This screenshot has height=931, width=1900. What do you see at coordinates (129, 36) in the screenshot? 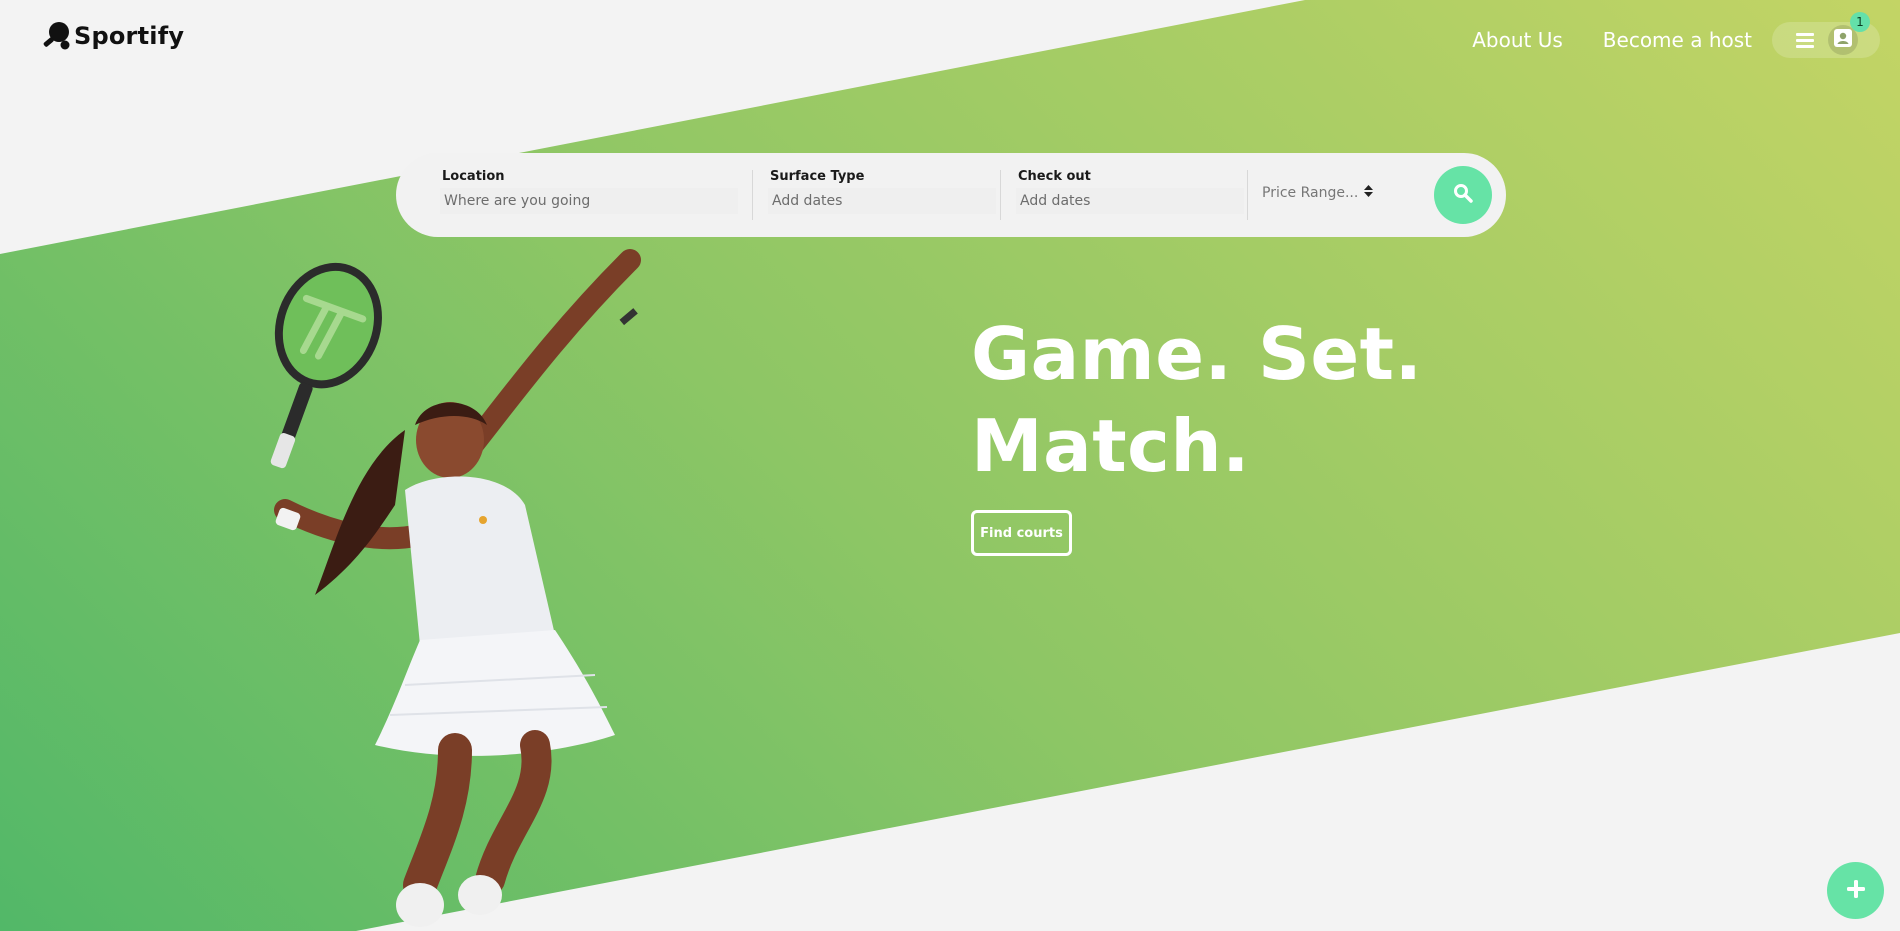
I see `brand-name: Sportify` at bounding box center [129, 36].